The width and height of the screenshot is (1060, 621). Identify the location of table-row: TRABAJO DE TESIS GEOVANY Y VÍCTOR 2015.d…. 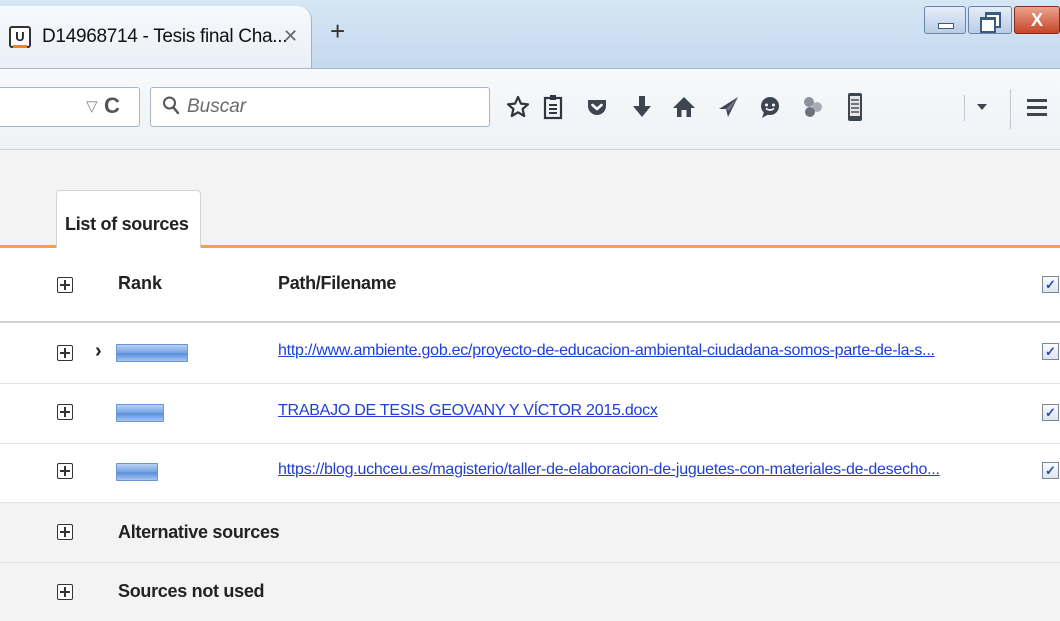
(530, 413).